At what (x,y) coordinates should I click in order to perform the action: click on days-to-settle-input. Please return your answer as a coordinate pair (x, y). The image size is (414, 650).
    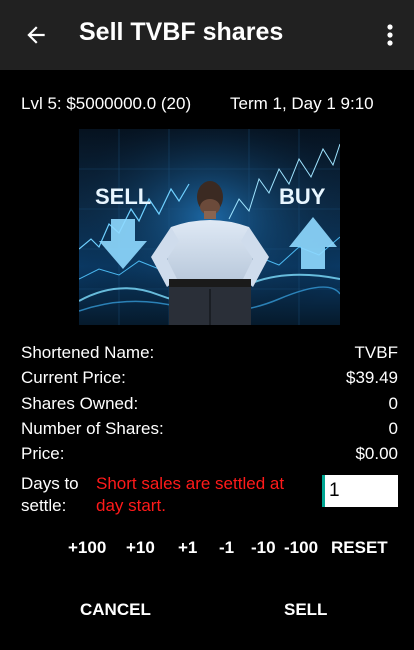
    Looking at the image, I should click on (360, 491).